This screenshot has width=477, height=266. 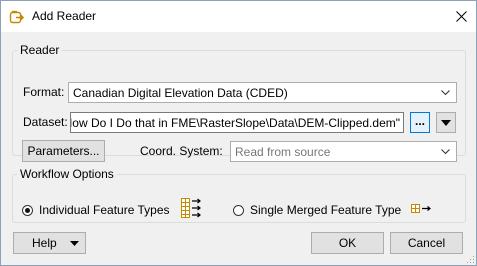 I want to click on close-icon, so click(x=461, y=16).